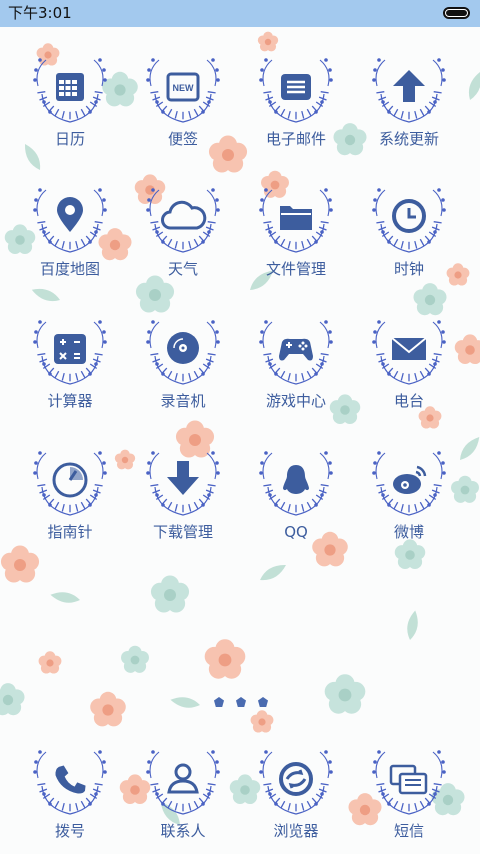 The height and width of the screenshot is (854, 480). What do you see at coordinates (296, 532) in the screenshot?
I see `app-label: QQ` at bounding box center [296, 532].